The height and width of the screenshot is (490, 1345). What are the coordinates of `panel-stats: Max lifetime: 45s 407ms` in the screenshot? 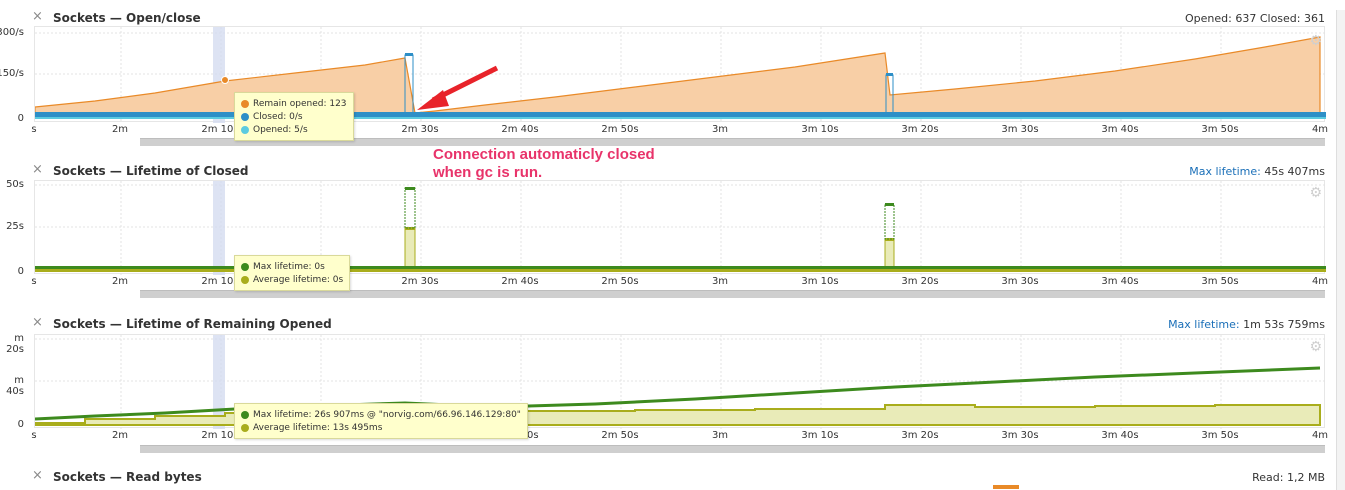 It's located at (1257, 171).